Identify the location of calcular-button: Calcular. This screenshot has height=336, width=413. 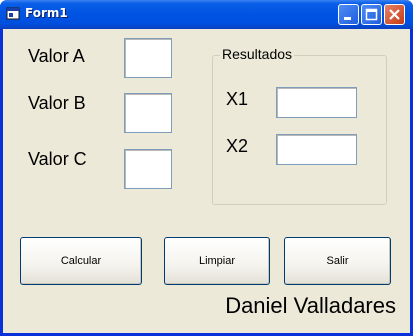
(81, 261).